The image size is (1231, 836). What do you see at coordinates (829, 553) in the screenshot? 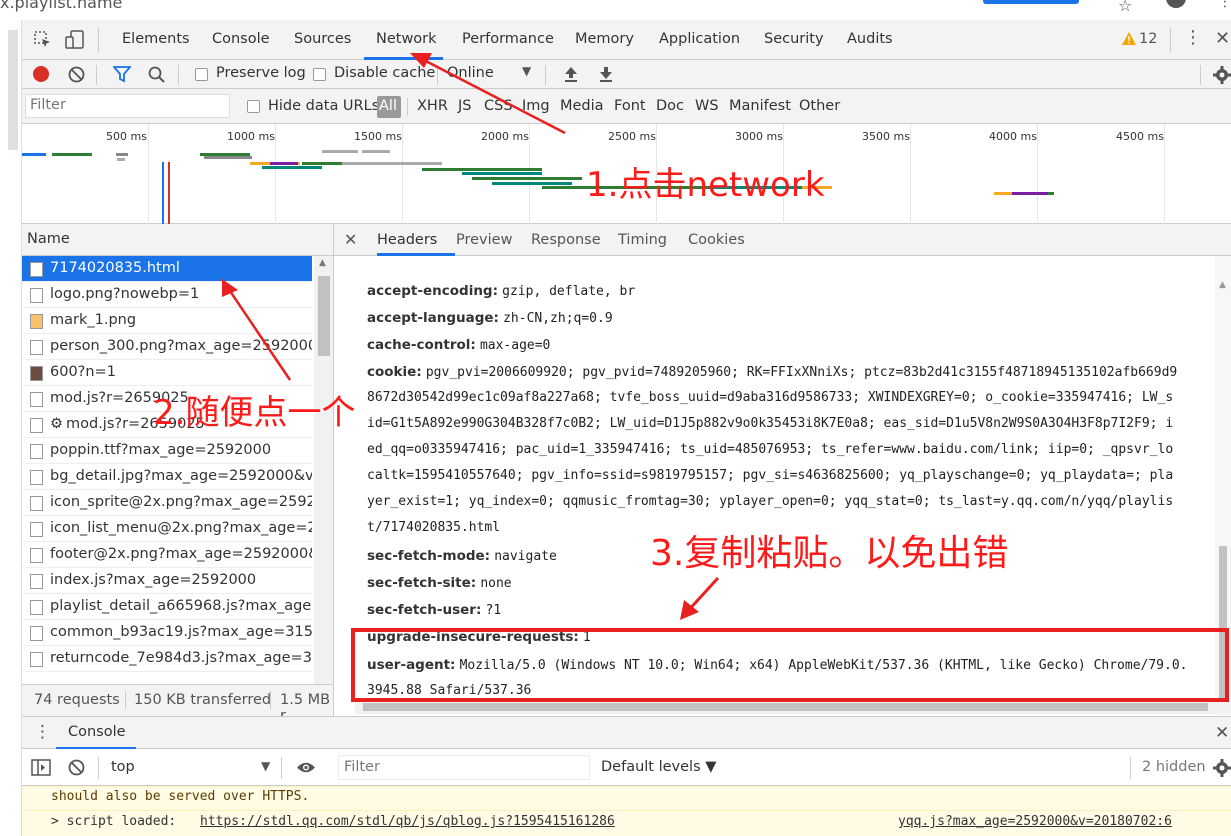
I see `annotation-step-3: 3.复制粘贴。以免出错` at bounding box center [829, 553].